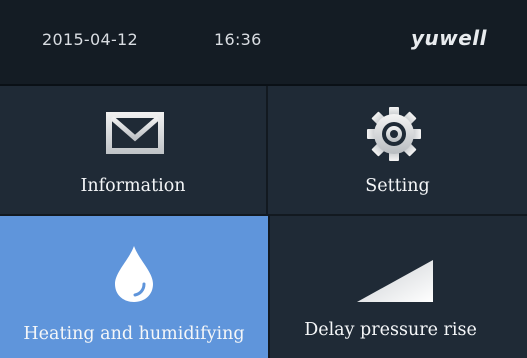  Describe the element at coordinates (238, 39) in the screenshot. I see `time-display: 16:36` at that location.